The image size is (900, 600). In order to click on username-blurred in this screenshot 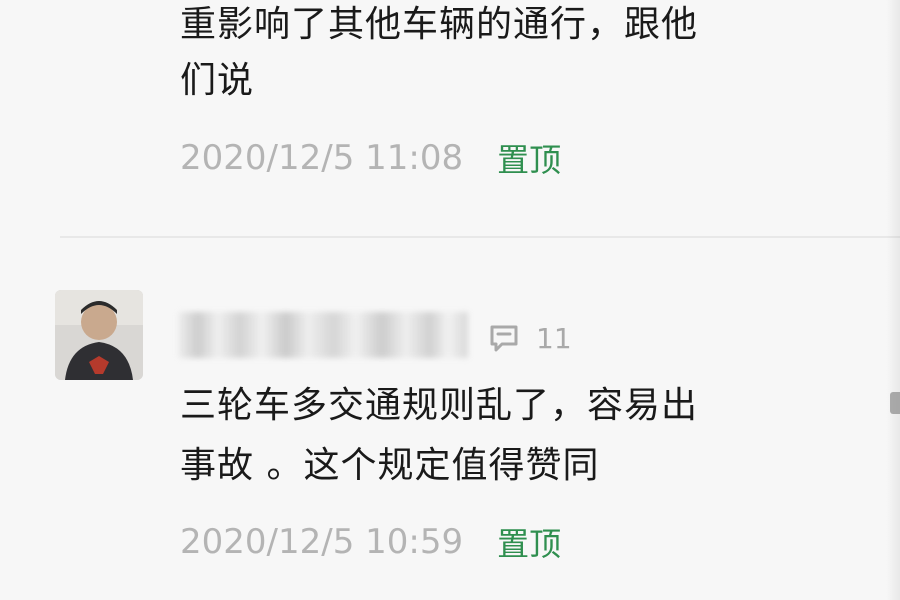, I will do `click(323, 335)`.